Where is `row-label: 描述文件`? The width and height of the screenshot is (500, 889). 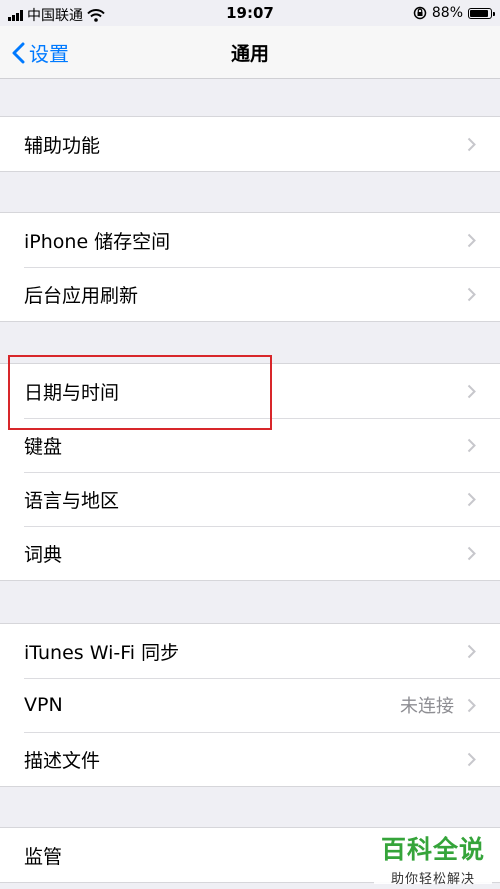 row-label: 描述文件 is located at coordinates (62, 760).